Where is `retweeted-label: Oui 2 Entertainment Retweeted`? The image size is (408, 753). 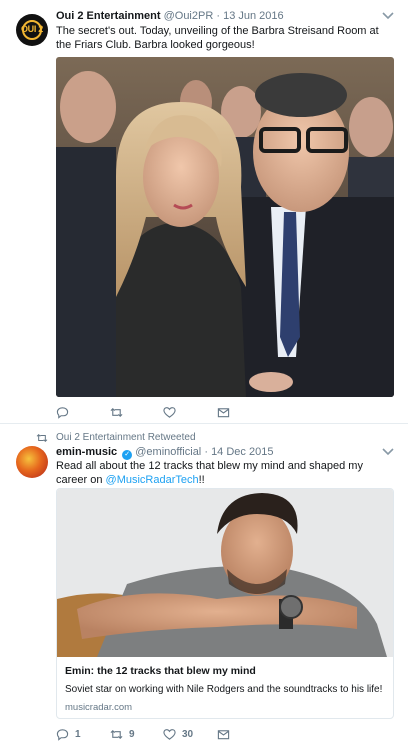 retweeted-label: Oui 2 Entertainment Retweeted is located at coordinates (126, 437).